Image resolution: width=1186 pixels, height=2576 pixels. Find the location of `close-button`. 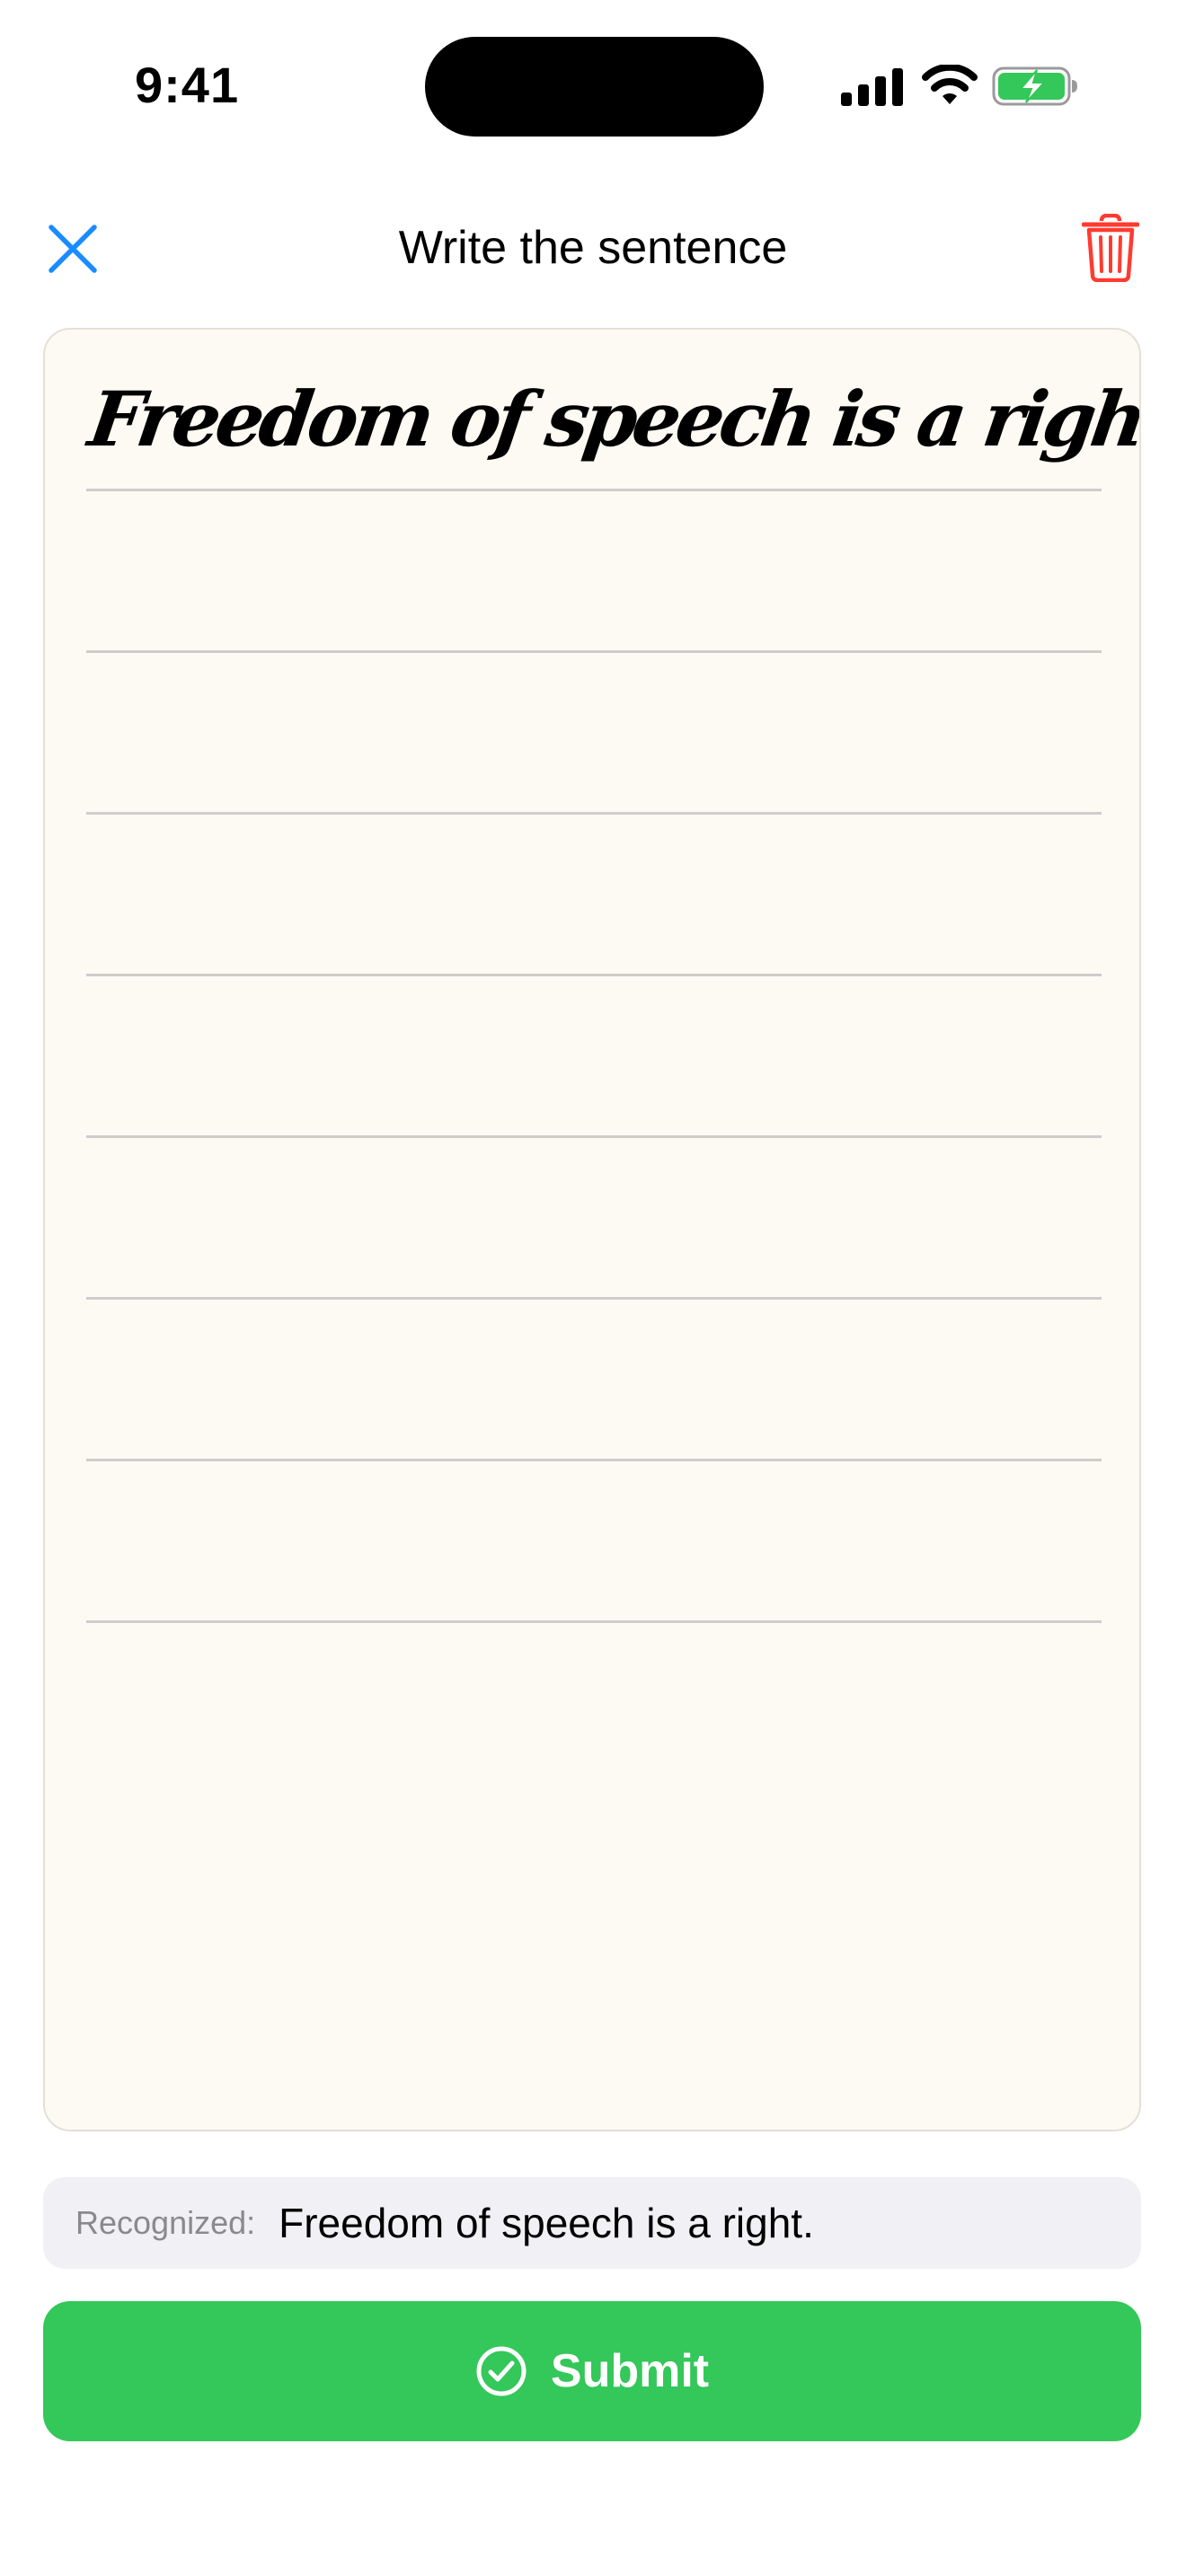

close-button is located at coordinates (72, 248).